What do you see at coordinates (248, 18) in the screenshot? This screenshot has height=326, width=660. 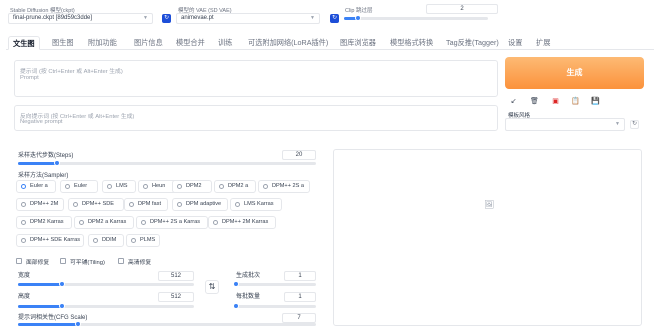 I see `vae-select: animevae.pt ▼` at bounding box center [248, 18].